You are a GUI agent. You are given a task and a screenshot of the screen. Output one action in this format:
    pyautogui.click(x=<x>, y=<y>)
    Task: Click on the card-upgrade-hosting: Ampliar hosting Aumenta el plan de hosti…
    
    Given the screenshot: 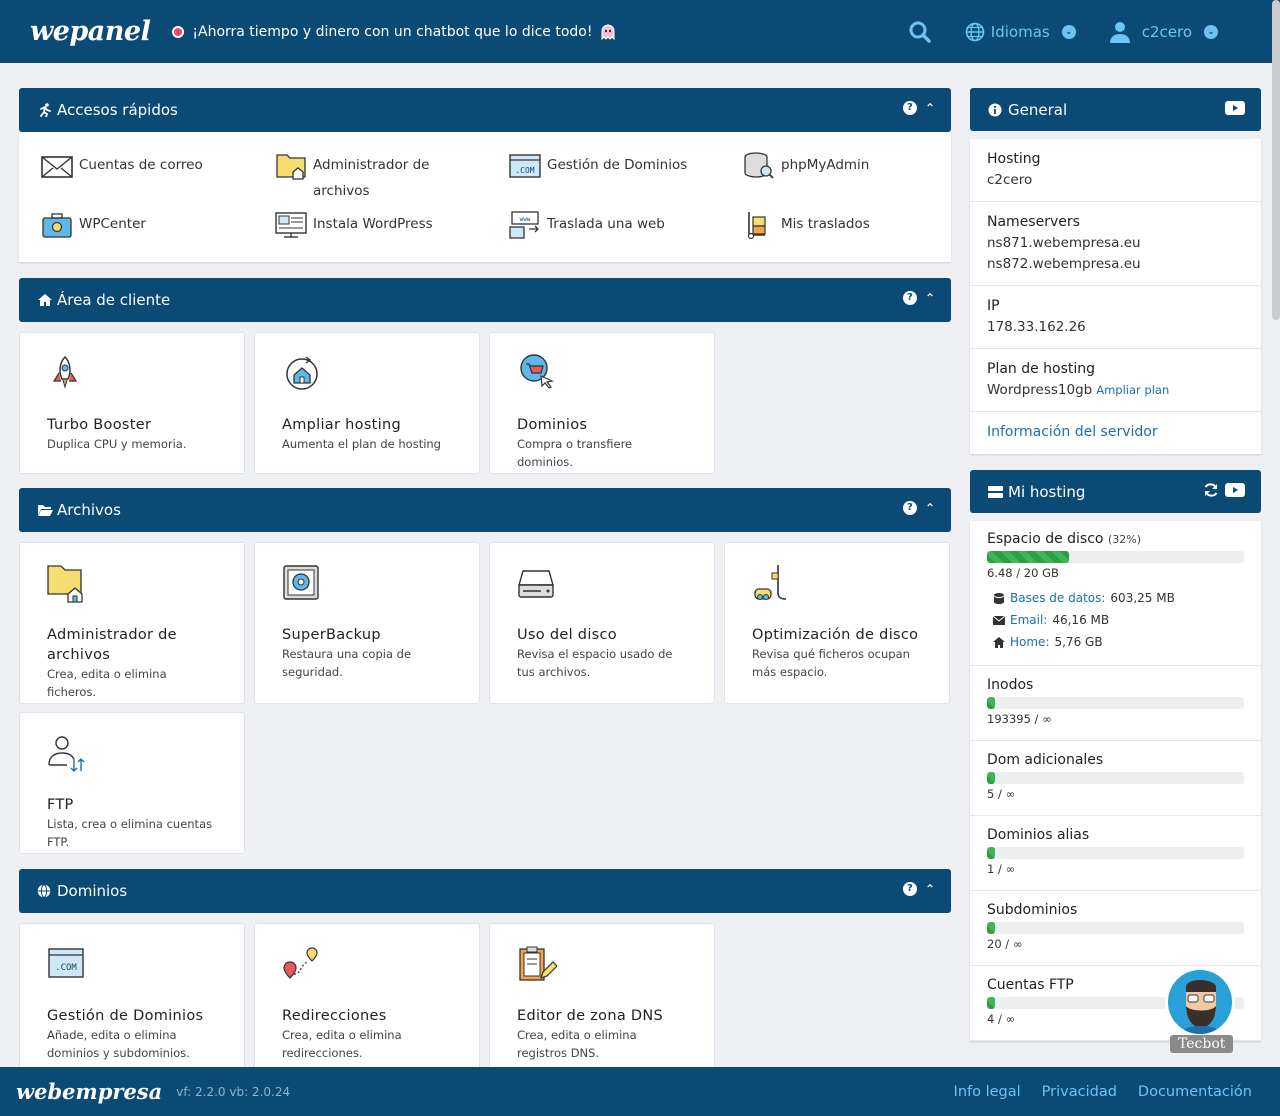 What is the action you would take?
    pyautogui.click(x=367, y=403)
    